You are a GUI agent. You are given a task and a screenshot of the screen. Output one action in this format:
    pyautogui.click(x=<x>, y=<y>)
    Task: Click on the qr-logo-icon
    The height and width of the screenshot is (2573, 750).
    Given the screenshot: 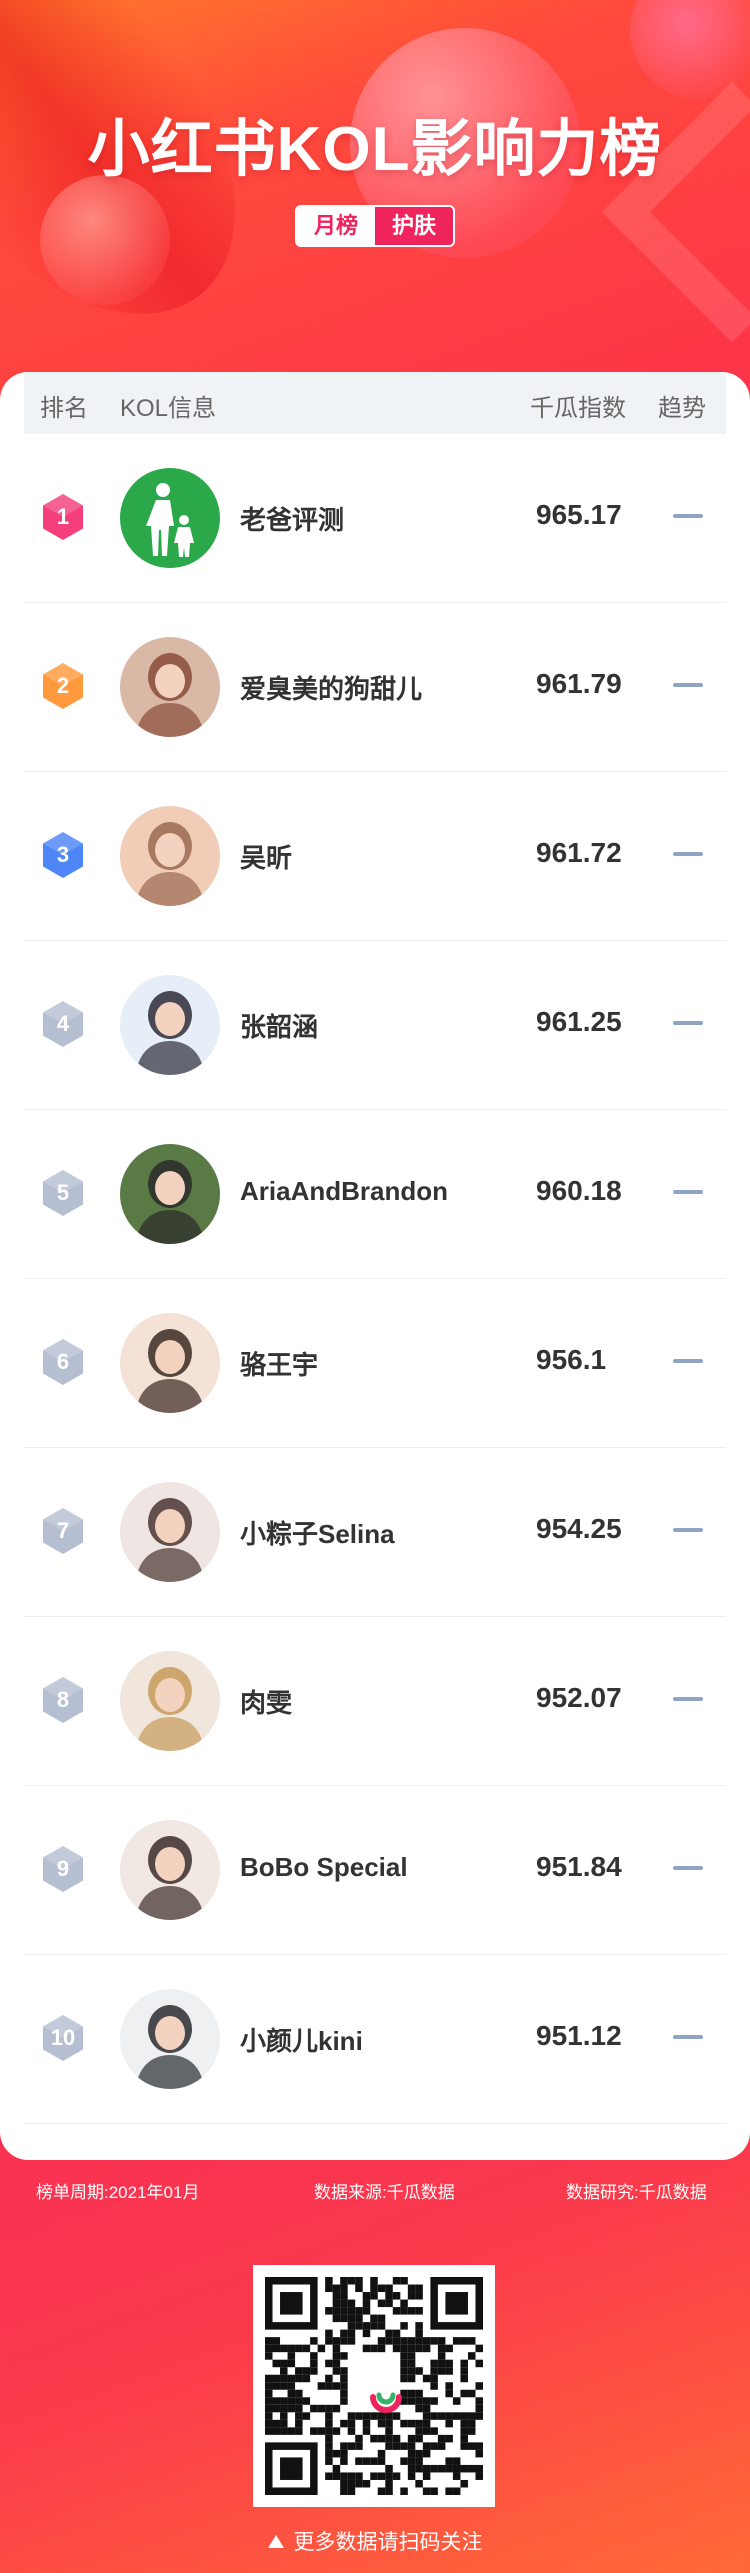 What is the action you would take?
    pyautogui.click(x=375, y=2387)
    